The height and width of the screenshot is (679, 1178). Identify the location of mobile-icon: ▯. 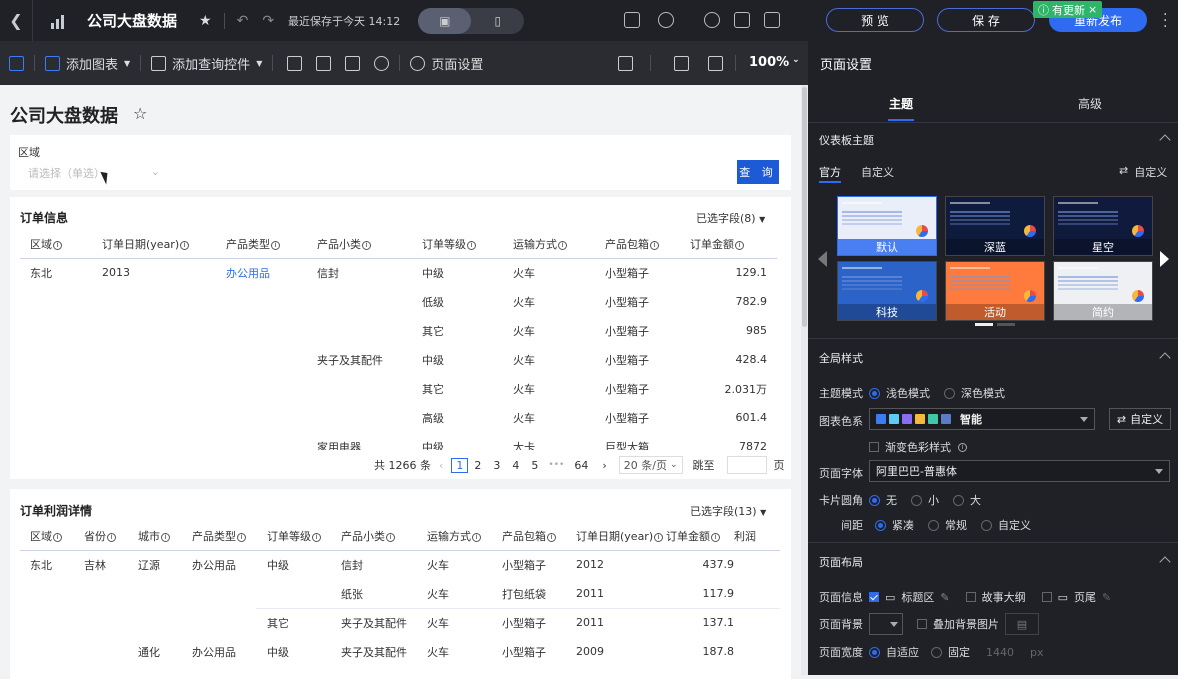
(497, 21).